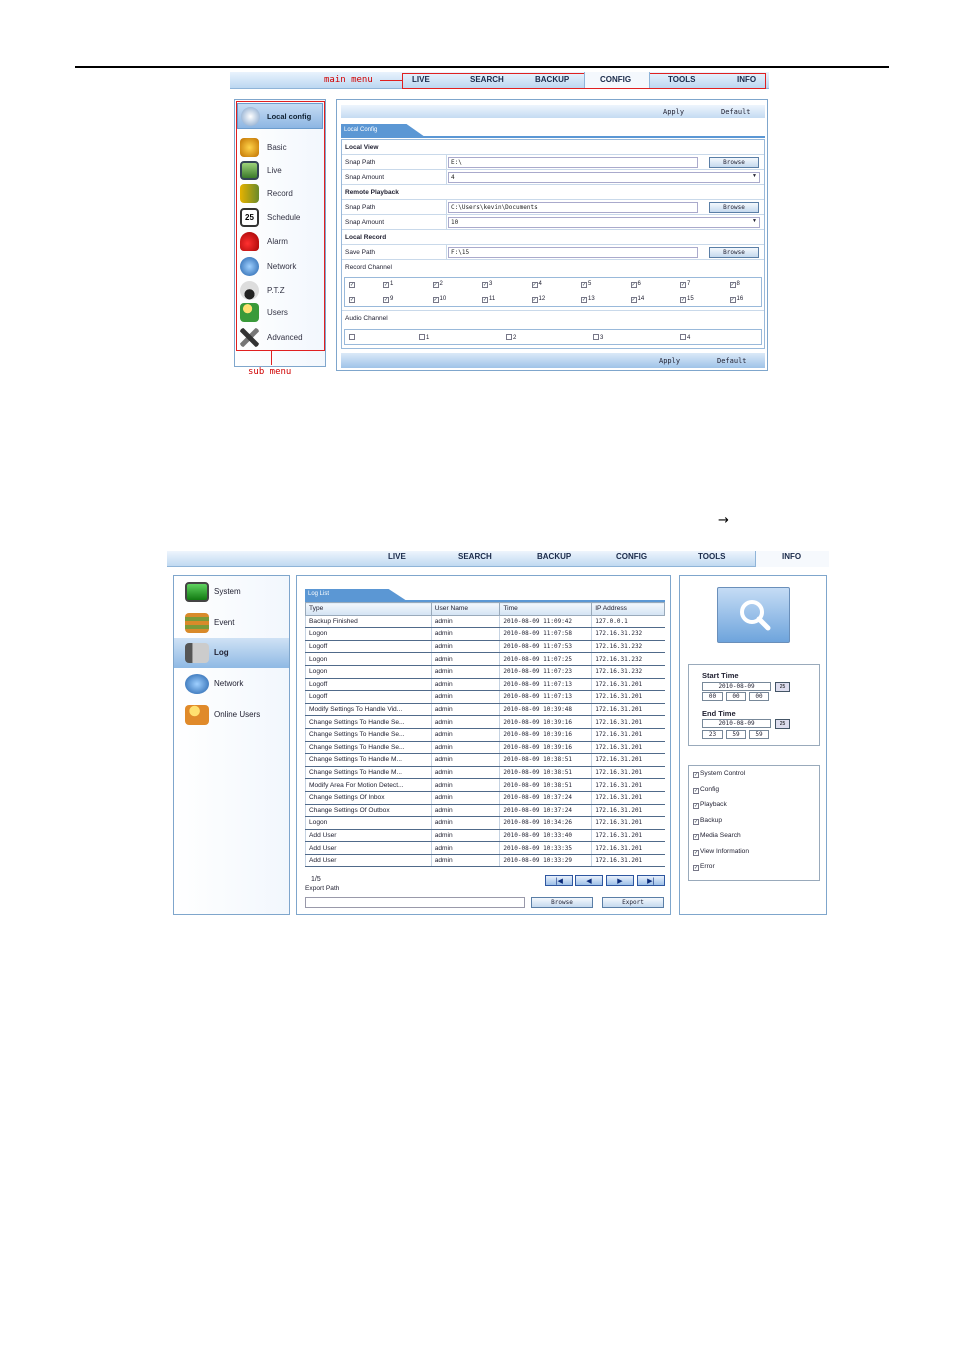 The height and width of the screenshot is (1351, 954). I want to click on record-channel-checkbox: ✓ 7, so click(685, 284).